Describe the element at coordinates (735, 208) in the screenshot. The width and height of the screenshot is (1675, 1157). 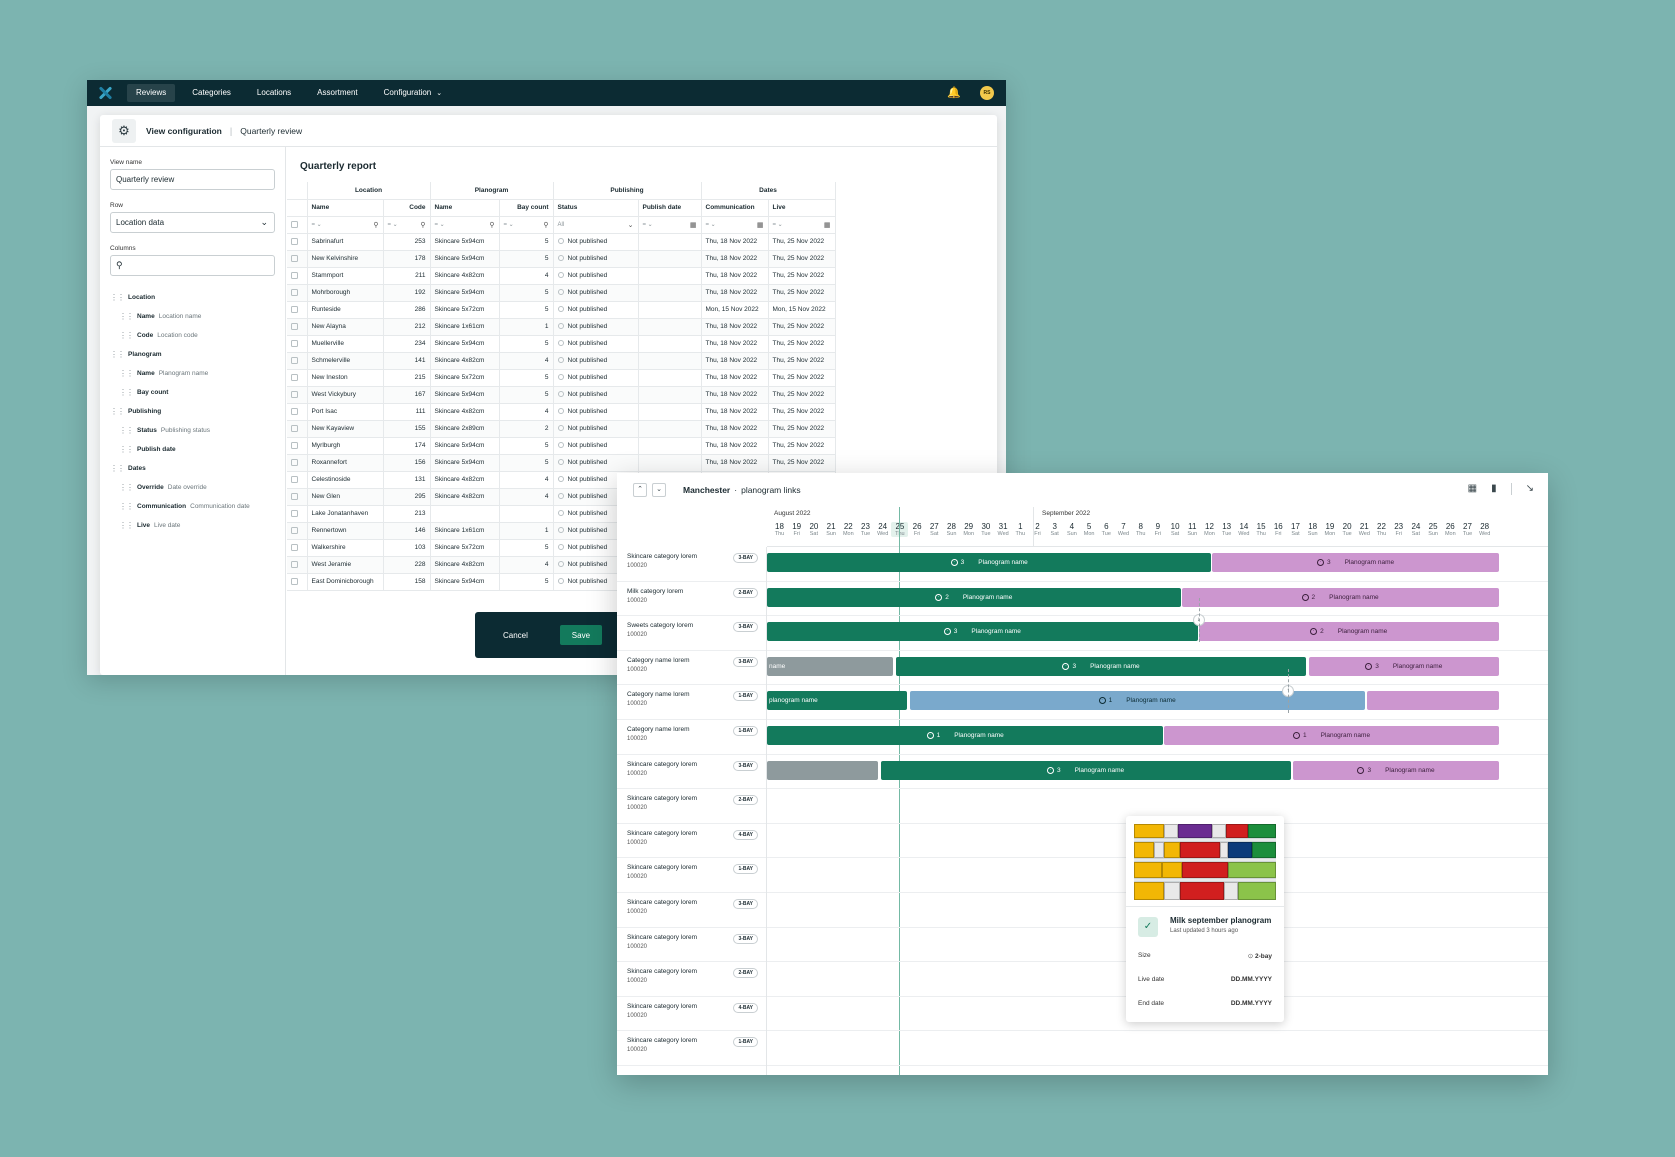
I see `col-communication: Communication` at that location.